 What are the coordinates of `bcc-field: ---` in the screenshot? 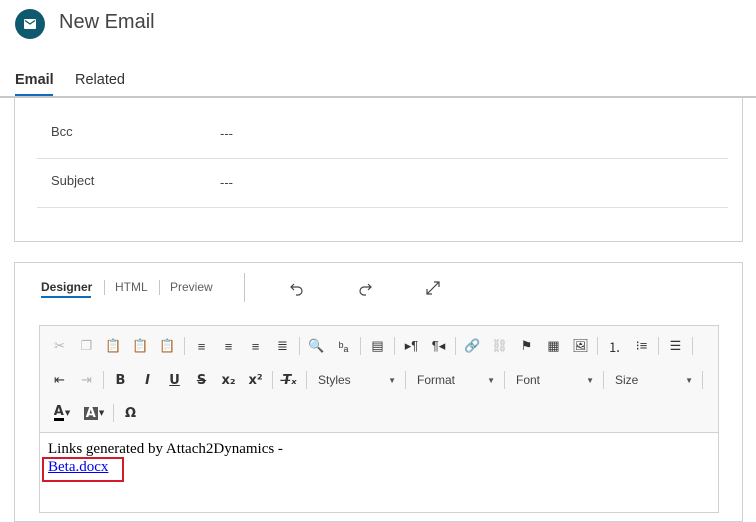 It's located at (226, 133).